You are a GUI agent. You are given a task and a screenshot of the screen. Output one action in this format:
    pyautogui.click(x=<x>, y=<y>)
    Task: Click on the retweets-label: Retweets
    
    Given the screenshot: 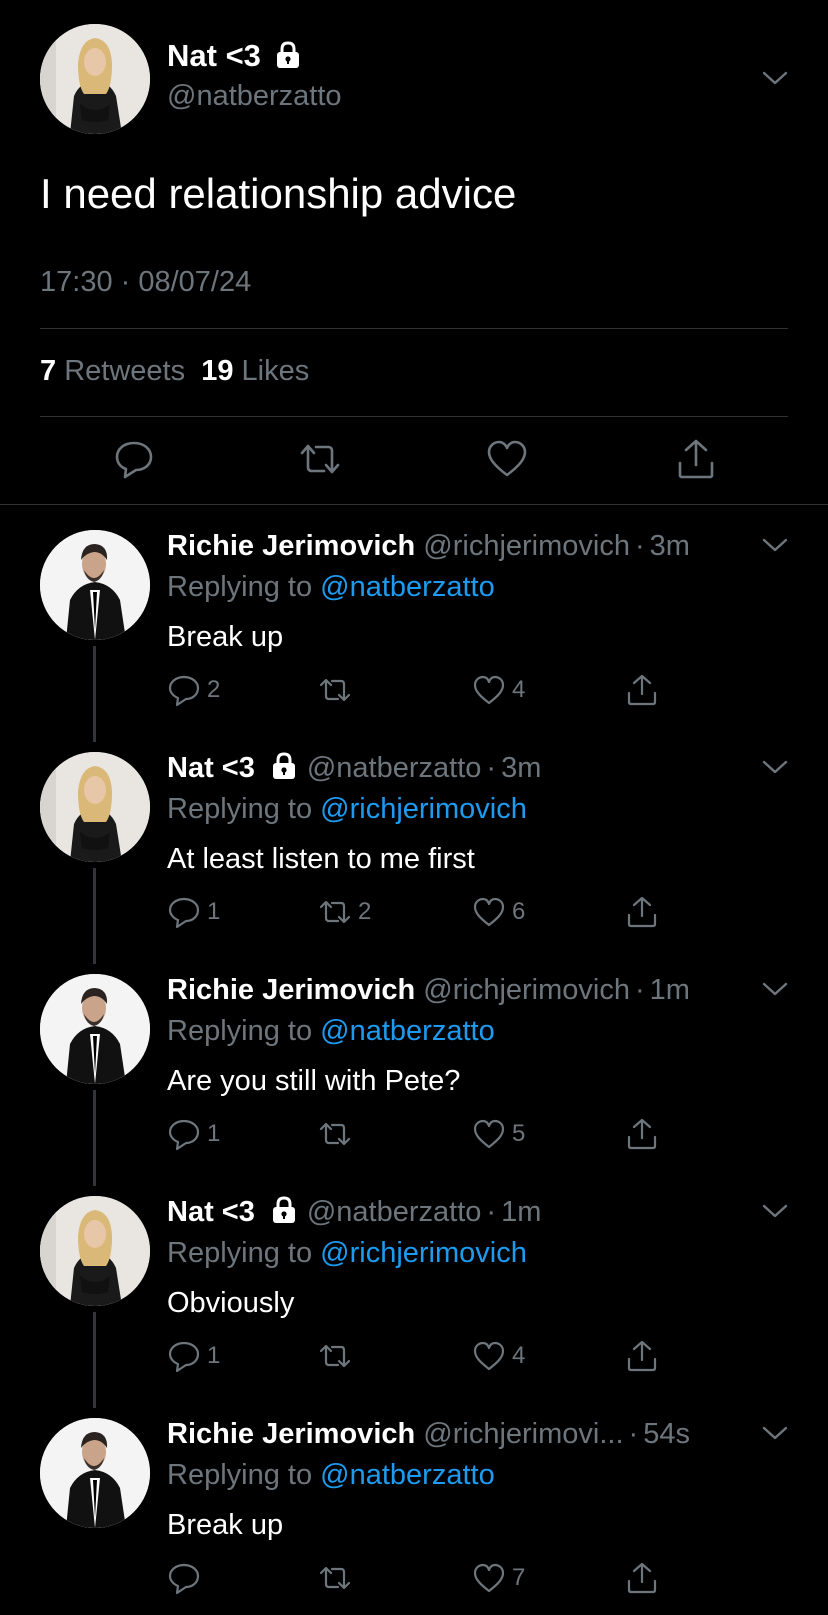 What is the action you would take?
    pyautogui.click(x=125, y=371)
    